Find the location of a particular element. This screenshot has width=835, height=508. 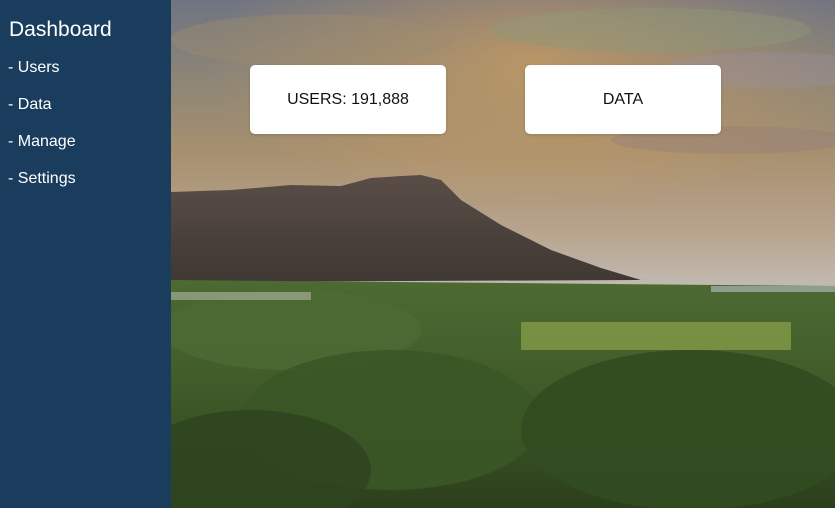

sidebar-item-data: - Data is located at coordinates (85, 111).